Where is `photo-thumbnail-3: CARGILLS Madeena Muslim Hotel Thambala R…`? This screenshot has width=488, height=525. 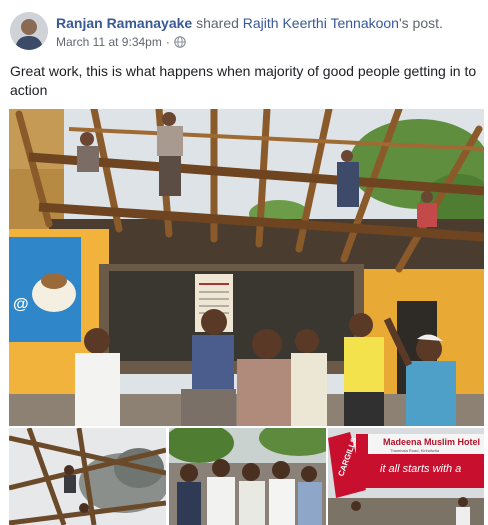
photo-thumbnail-3: CARGILLS Madeena Muslim Hotel Thambala R… is located at coordinates (406, 476).